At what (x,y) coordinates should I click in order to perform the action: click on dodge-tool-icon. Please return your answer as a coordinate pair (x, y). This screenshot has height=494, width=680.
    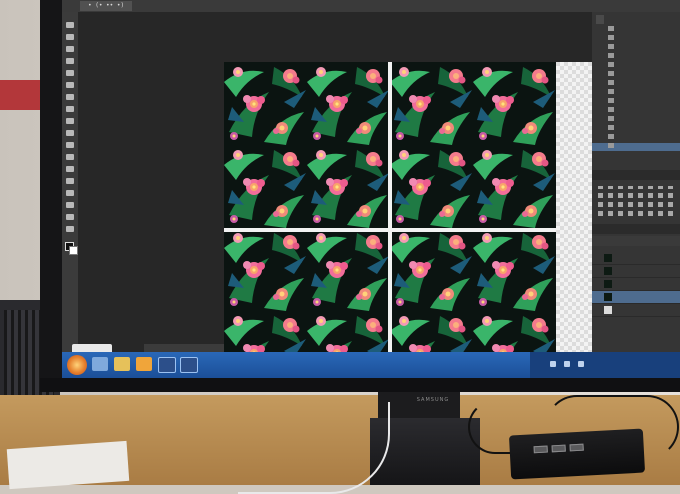
    Looking at the image, I should click on (70, 181).